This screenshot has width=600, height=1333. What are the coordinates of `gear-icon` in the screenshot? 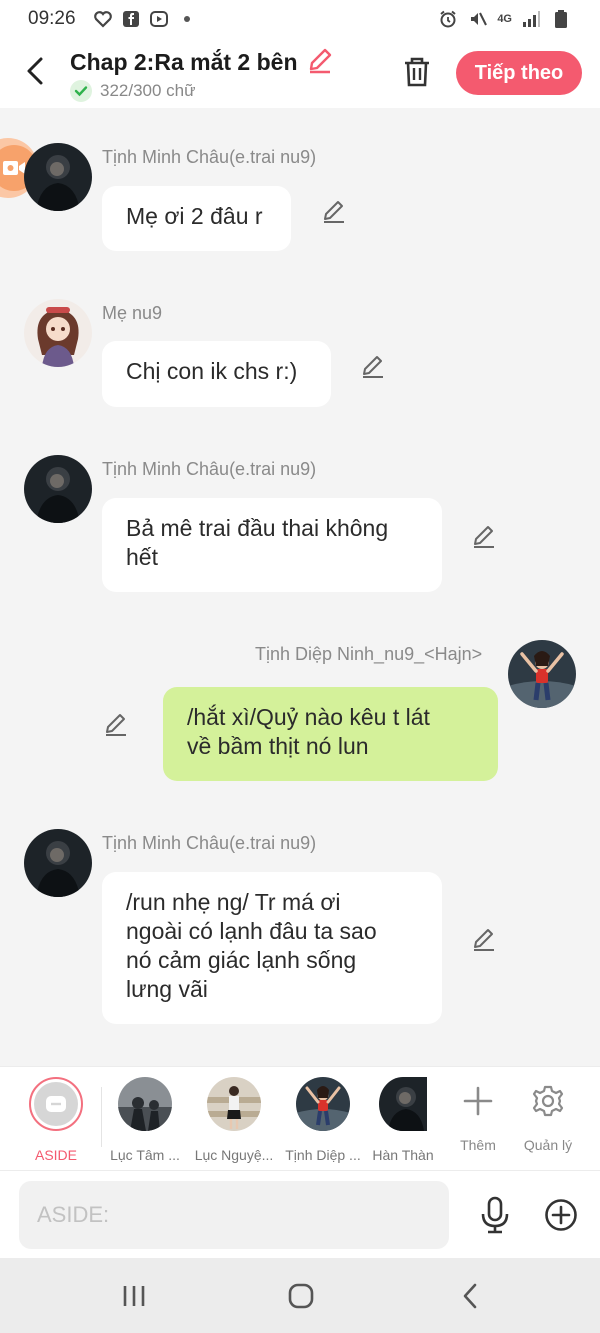 It's located at (548, 1101).